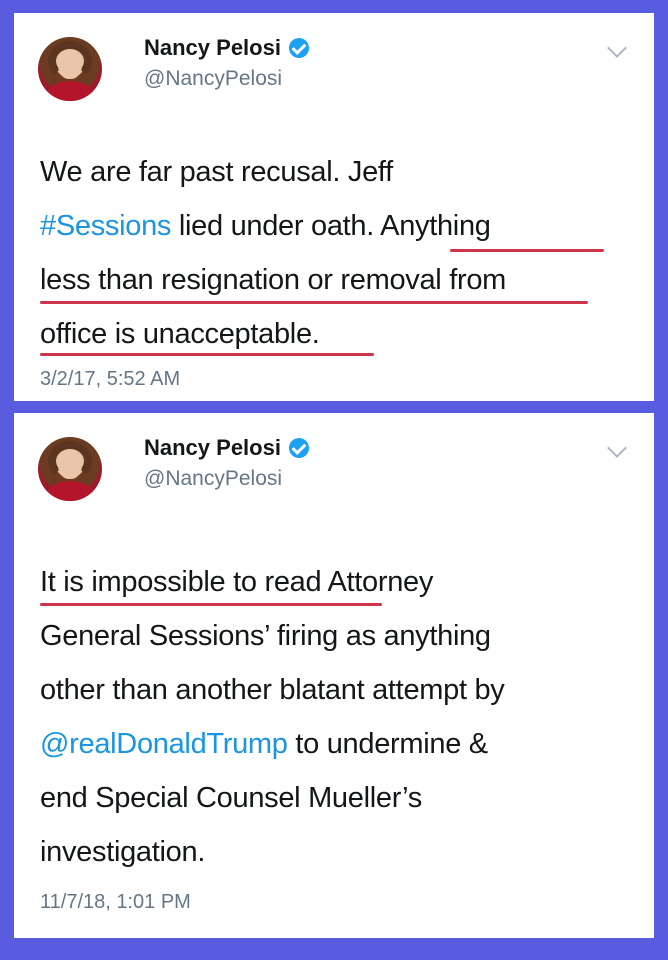  Describe the element at coordinates (164, 744) in the screenshot. I see `mention-link: @realDonaldTrump` at that location.